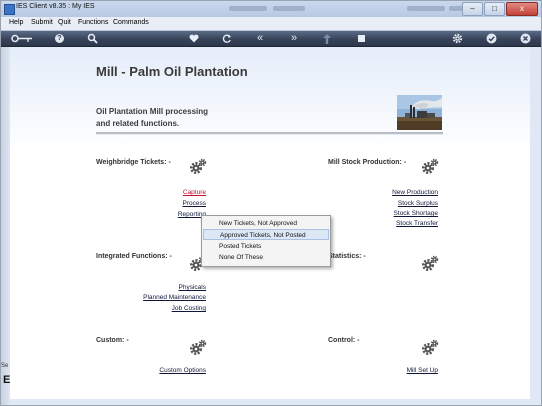  What do you see at coordinates (194, 203) in the screenshot?
I see `link-process: Process` at bounding box center [194, 203].